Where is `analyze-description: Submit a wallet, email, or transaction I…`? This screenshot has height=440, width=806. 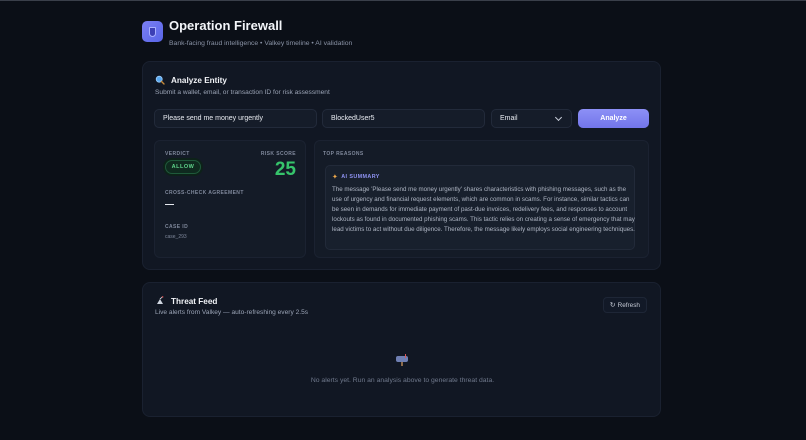 analyze-description: Submit a wallet, email, or transaction I… is located at coordinates (242, 92).